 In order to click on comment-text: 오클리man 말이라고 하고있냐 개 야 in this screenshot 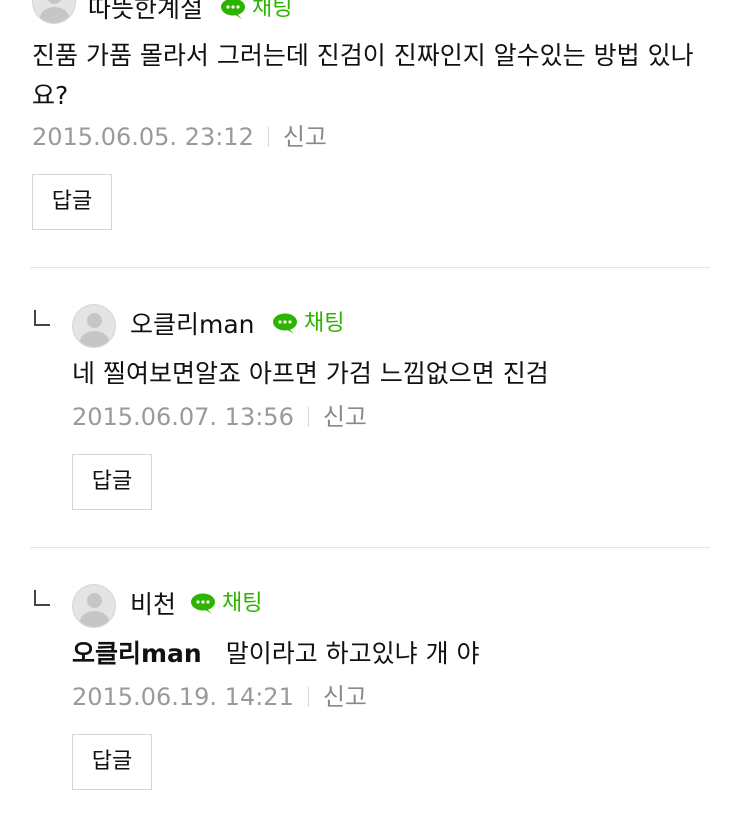, I will do `click(392, 654)`.